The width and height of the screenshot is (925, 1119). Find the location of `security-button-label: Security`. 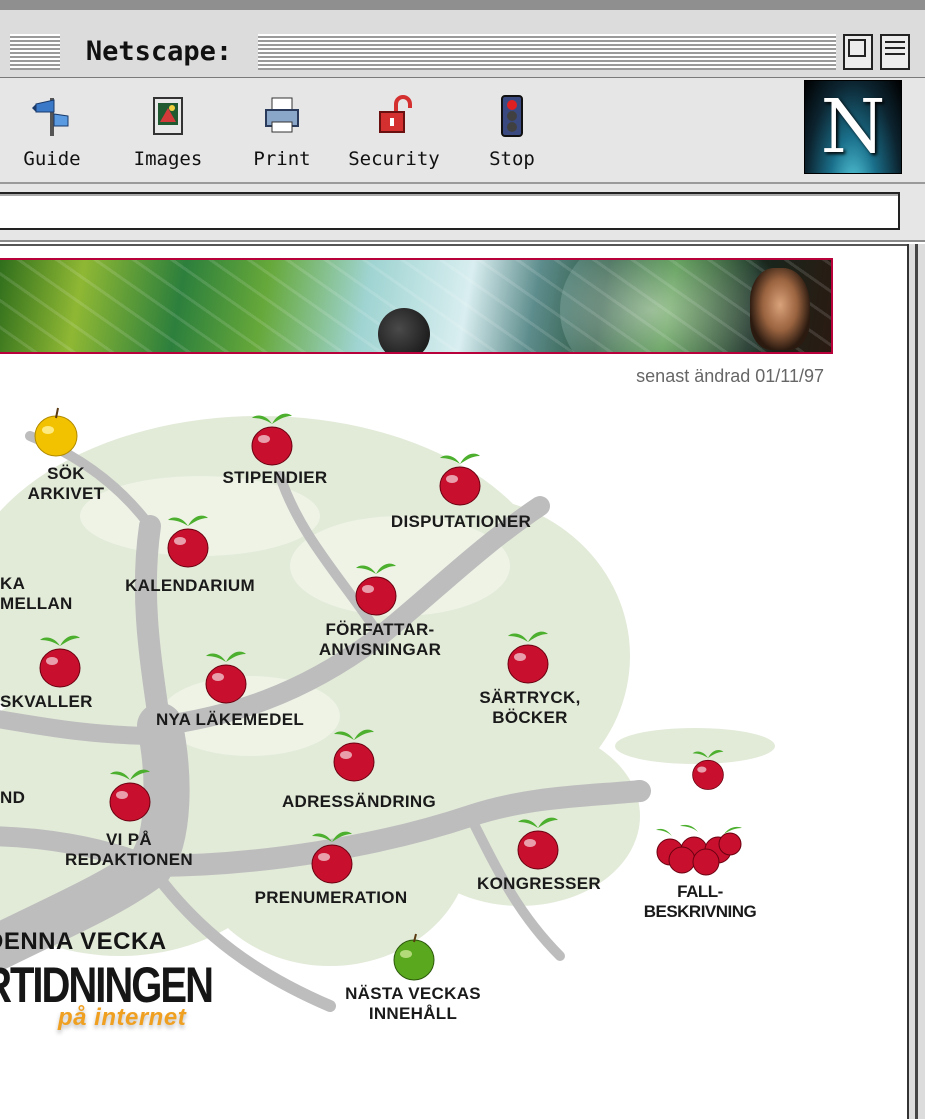

security-button-label: Security is located at coordinates (394, 159).